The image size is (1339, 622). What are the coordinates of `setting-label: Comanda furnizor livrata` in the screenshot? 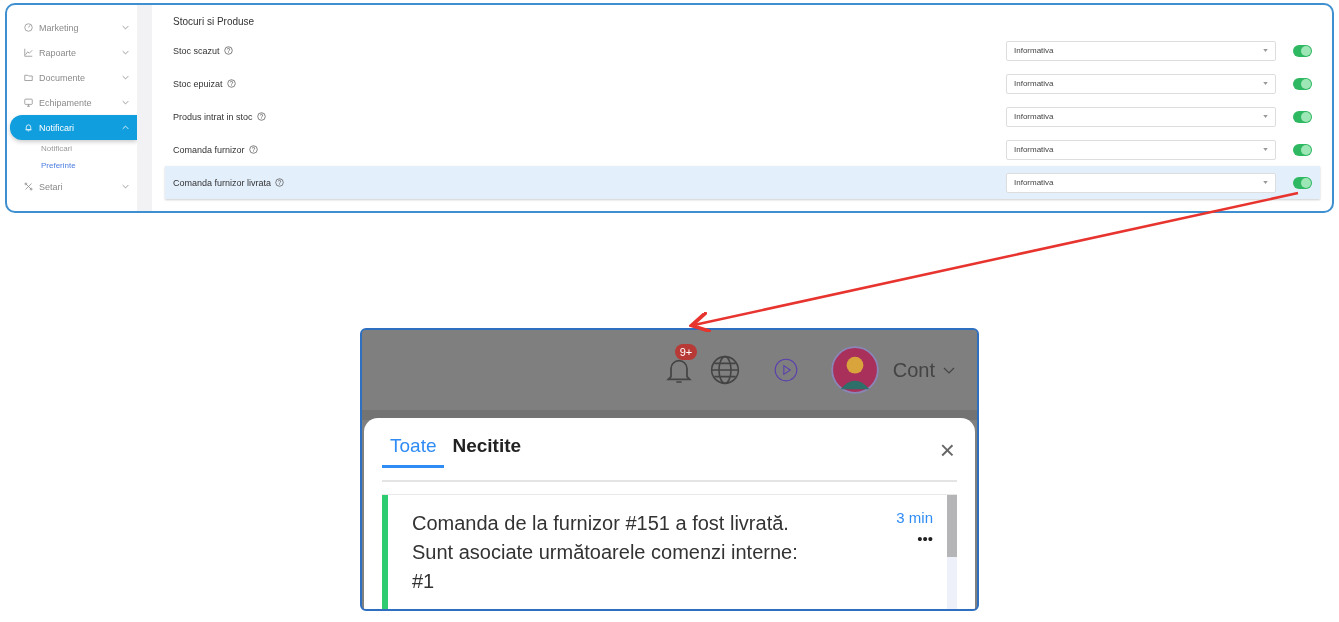 It's located at (222, 182).